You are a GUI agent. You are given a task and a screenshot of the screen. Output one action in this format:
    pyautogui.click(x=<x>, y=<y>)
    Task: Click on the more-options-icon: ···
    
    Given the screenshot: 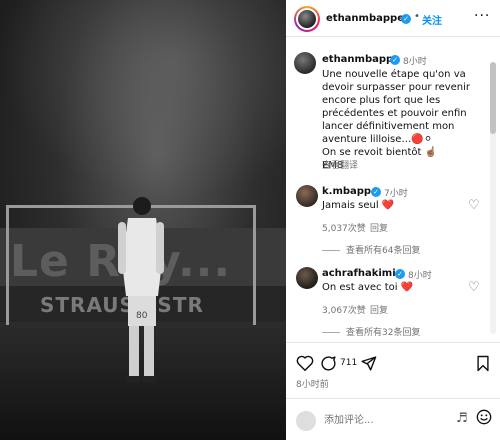 What is the action you would take?
    pyautogui.click(x=482, y=16)
    